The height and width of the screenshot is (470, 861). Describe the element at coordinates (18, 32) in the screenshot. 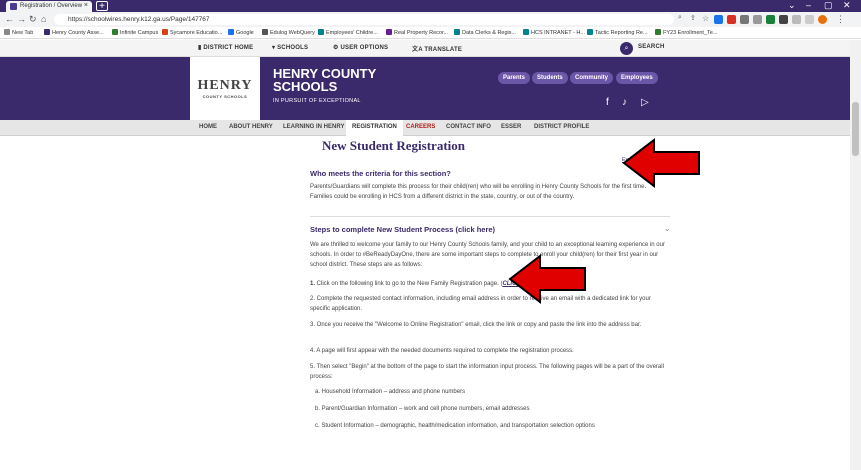

I see `bookmark-item: New Tab` at that location.